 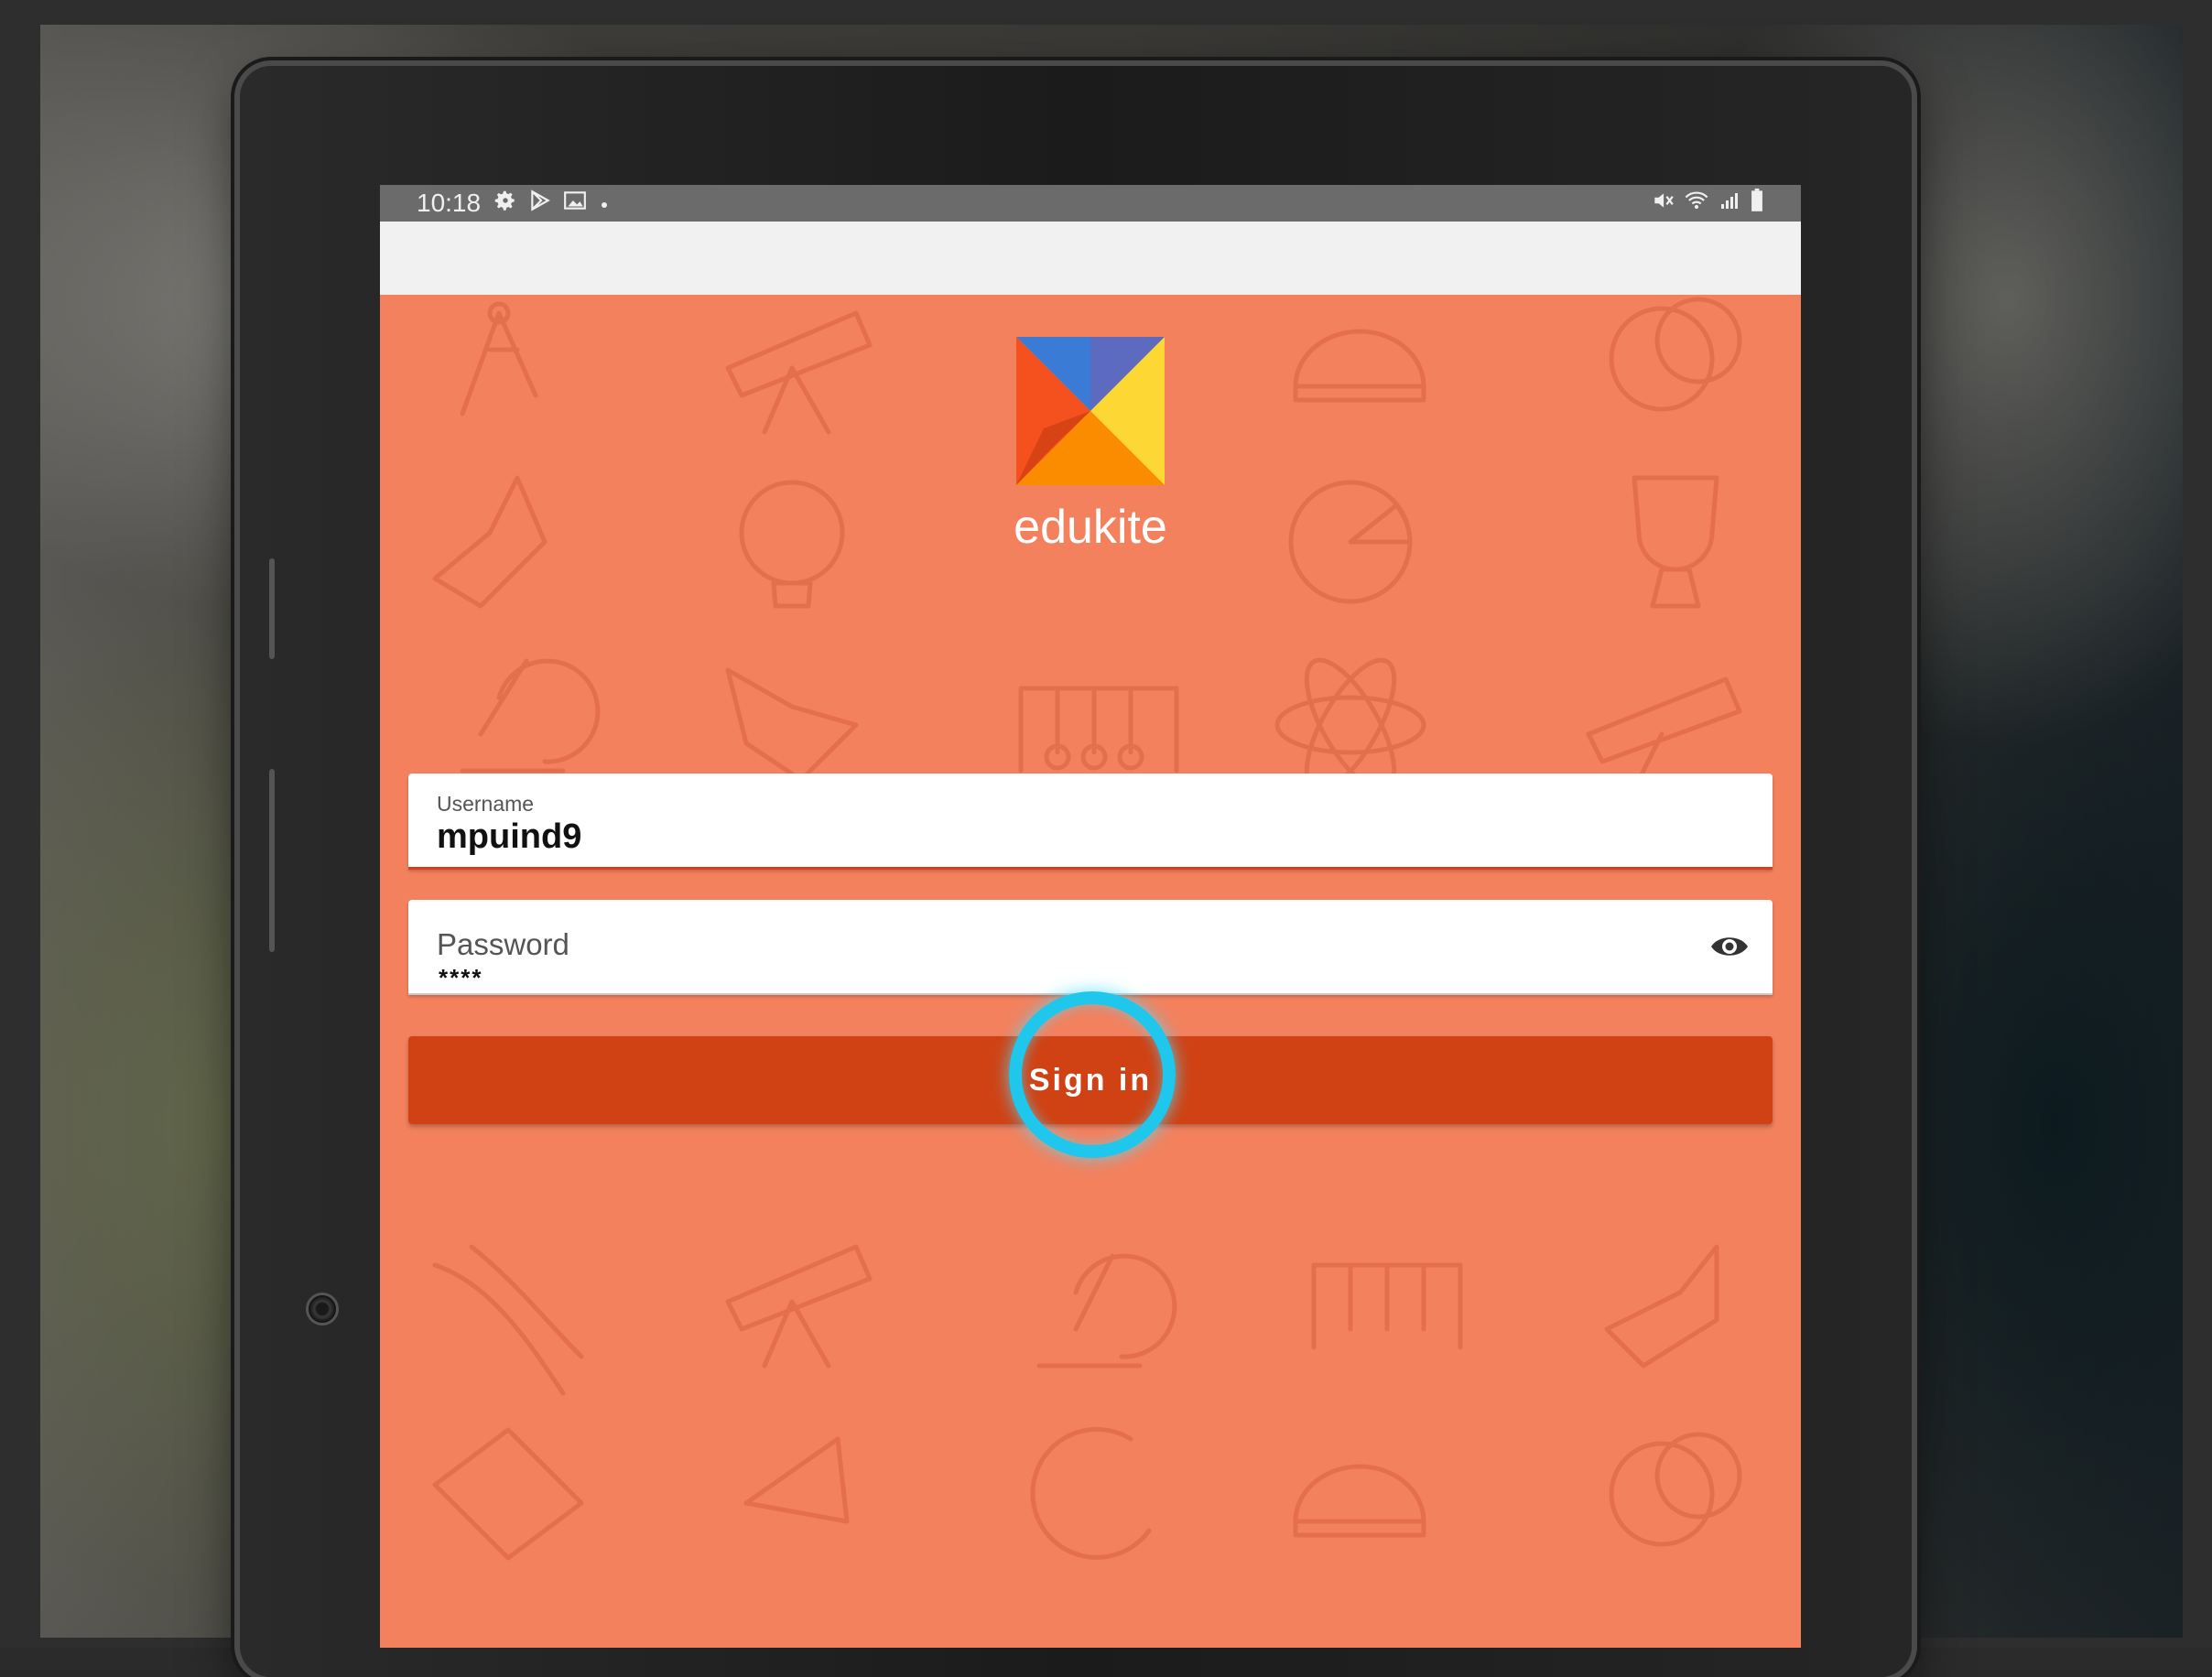 What do you see at coordinates (1090, 822) in the screenshot?
I see `username-field: Username mpuind9` at bounding box center [1090, 822].